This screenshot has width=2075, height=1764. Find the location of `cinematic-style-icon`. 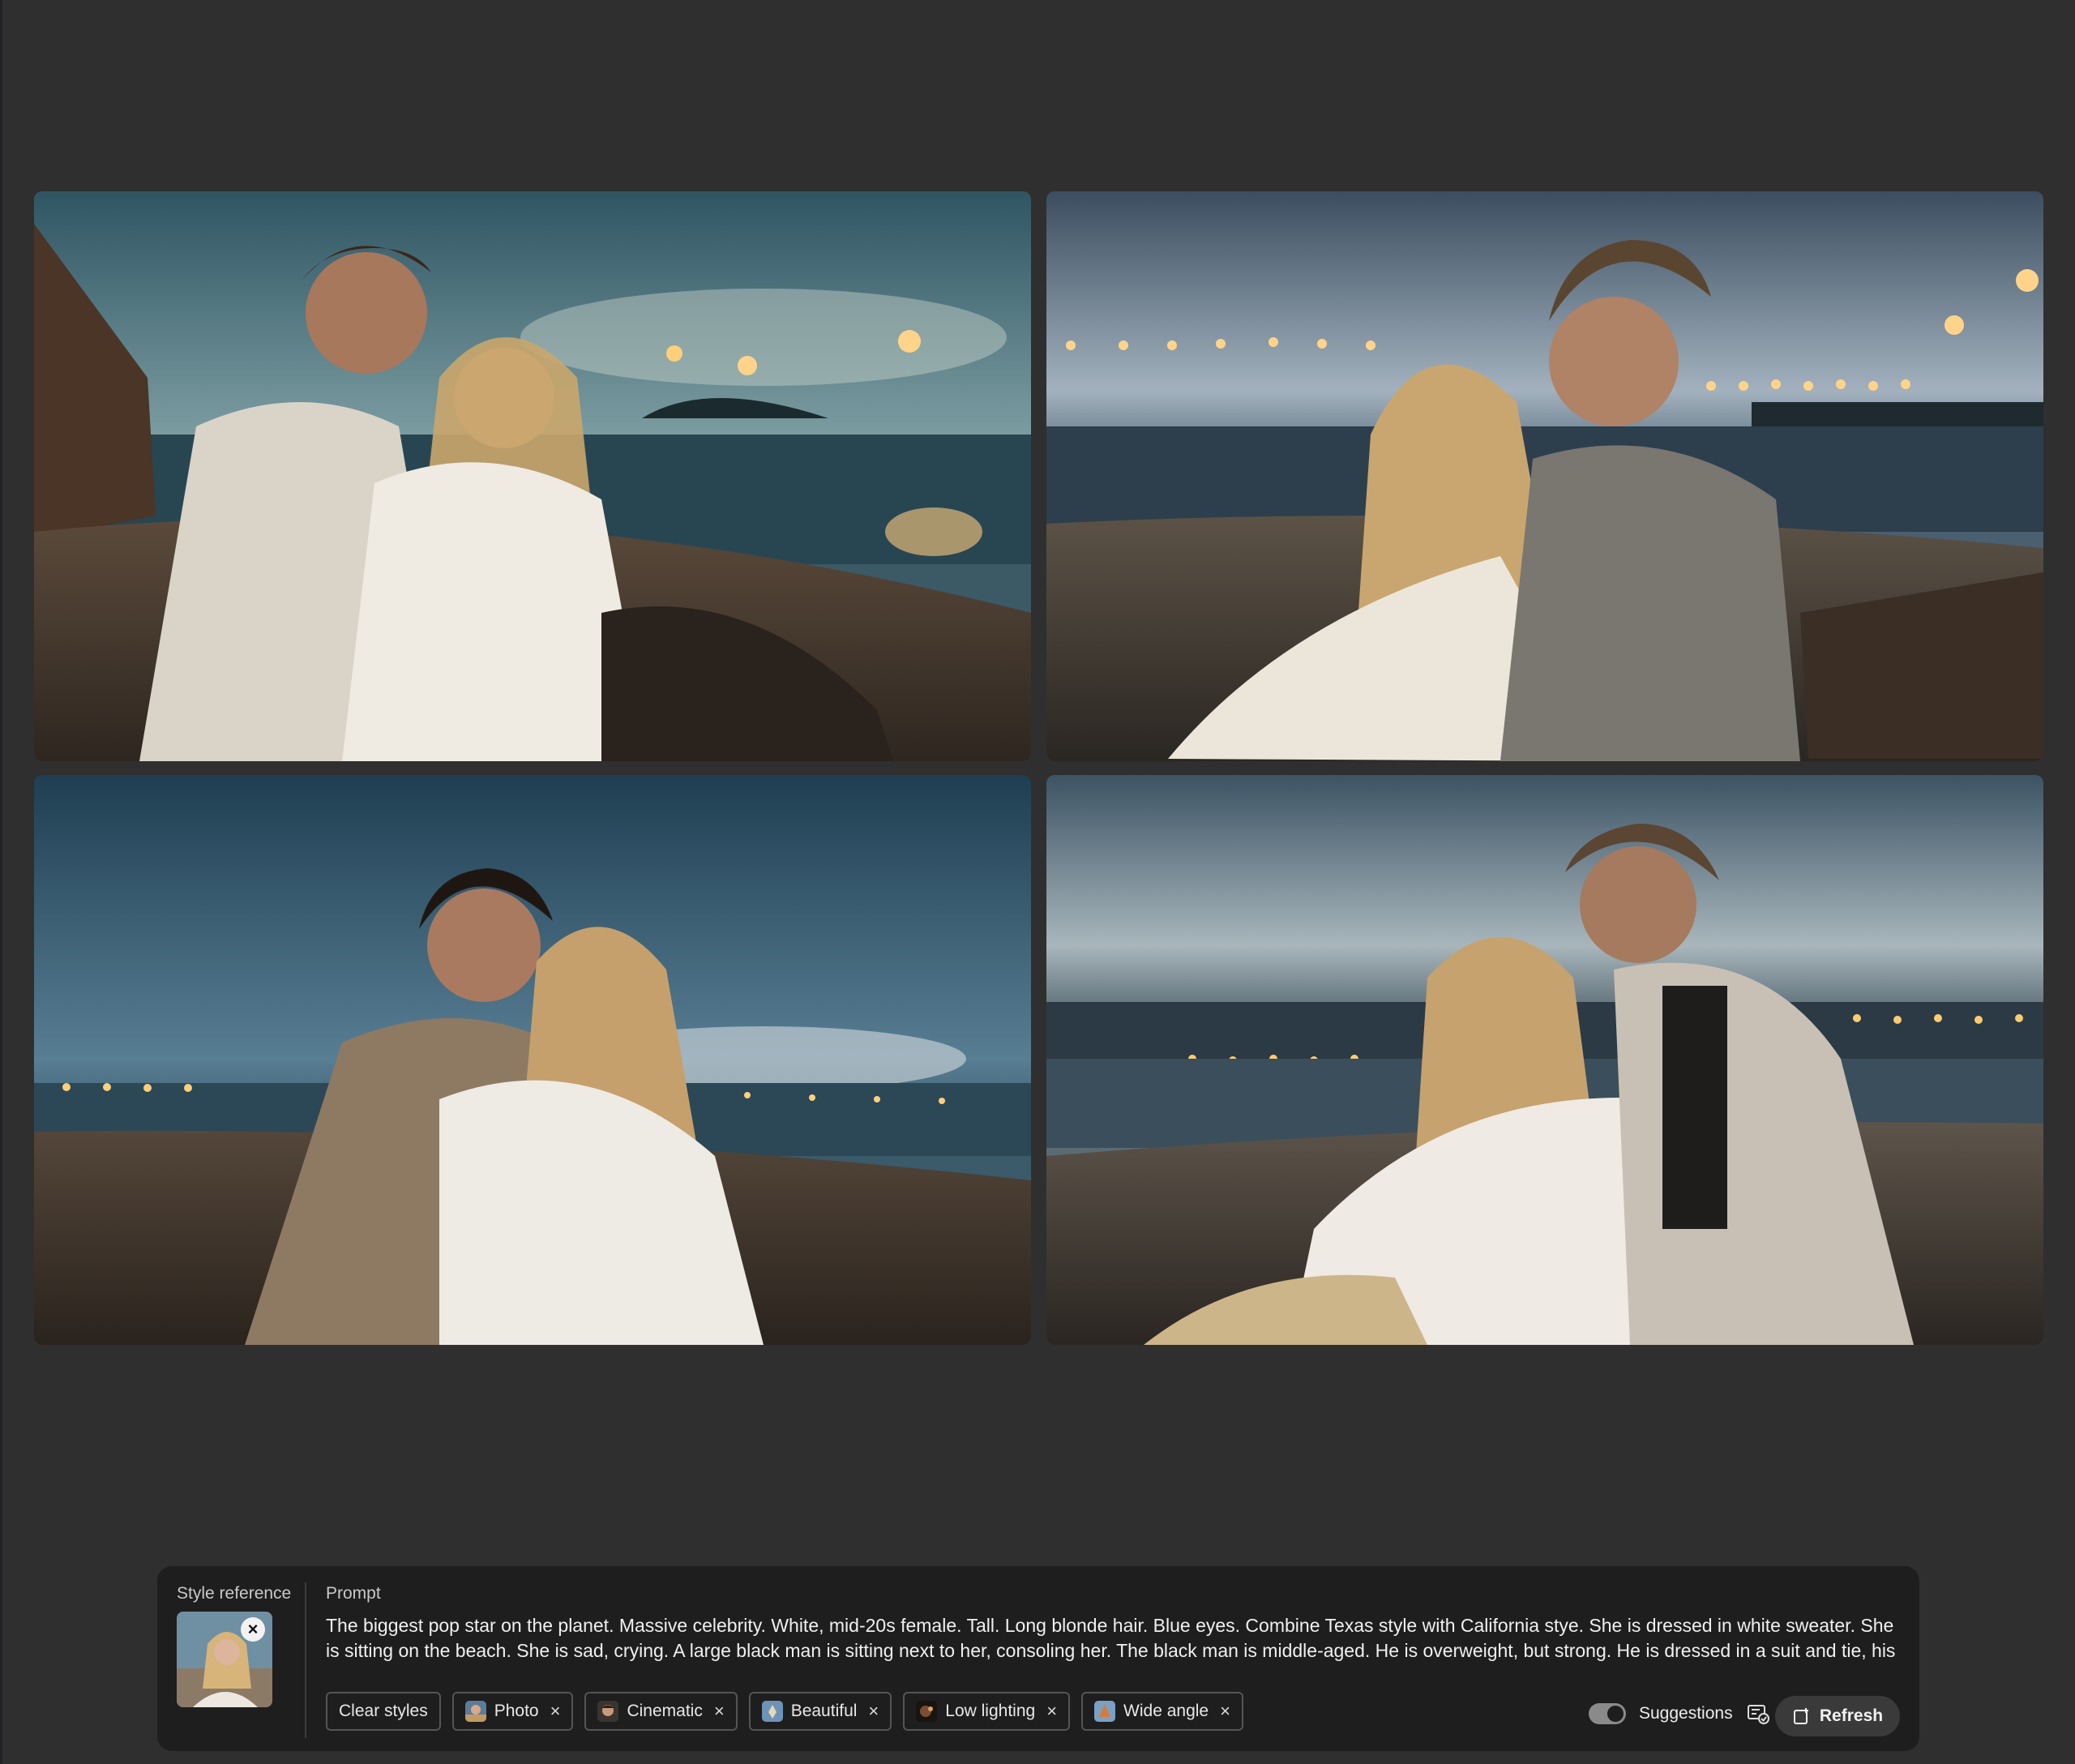

cinematic-style-icon is located at coordinates (608, 1711).